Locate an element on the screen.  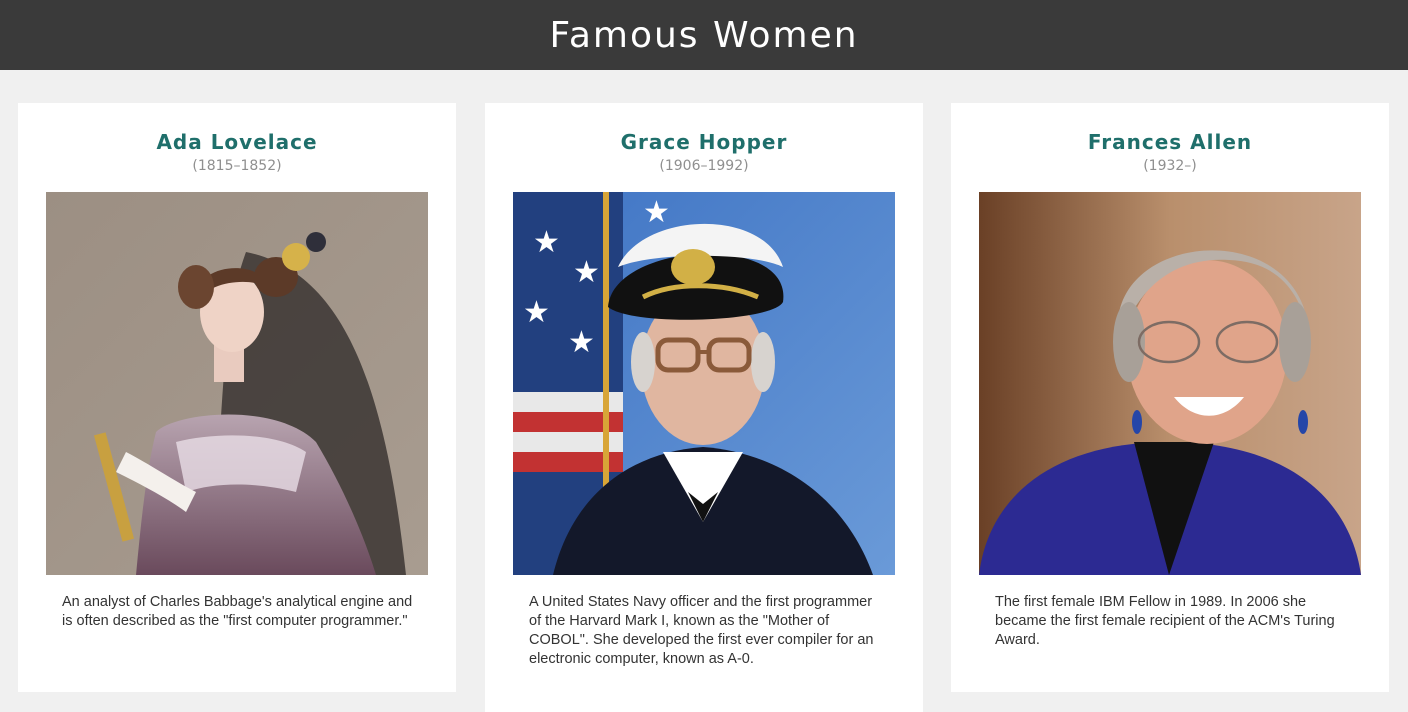
page-title: Famous Women is located at coordinates (704, 35).